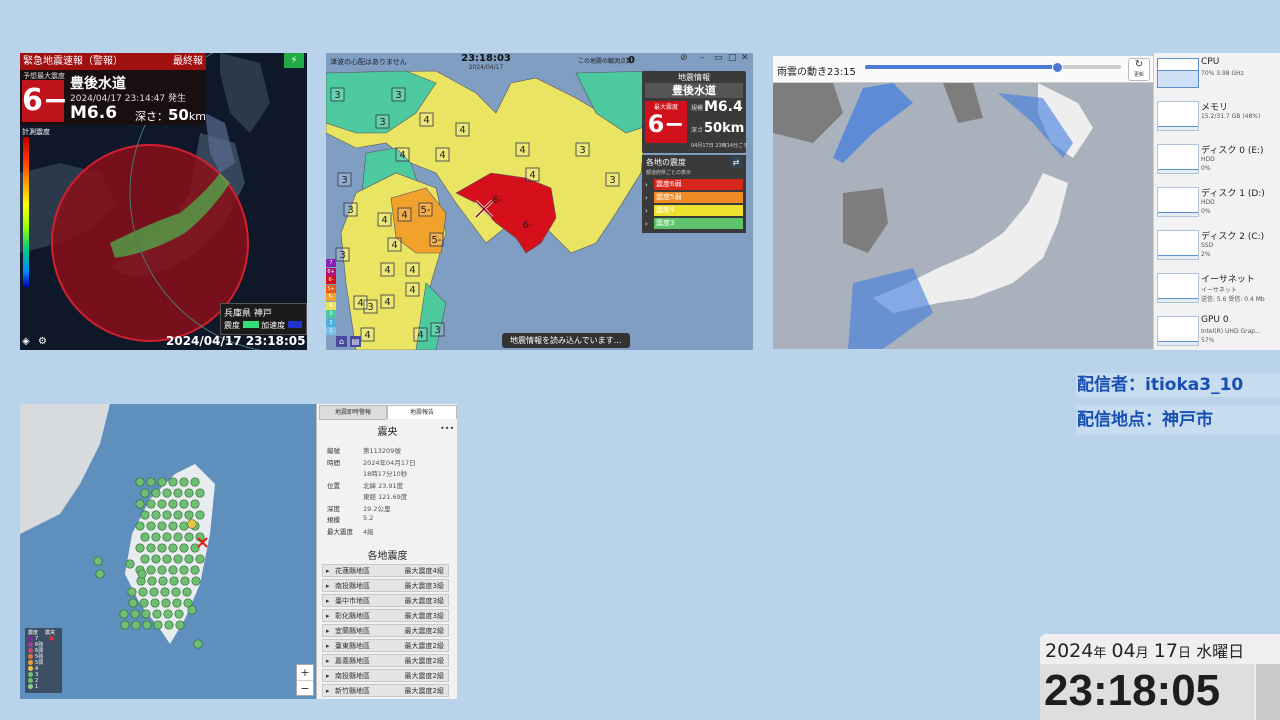 The image size is (1280, 720). I want to click on monitor-item-name: ディスク 0 (E:), so click(1232, 149).